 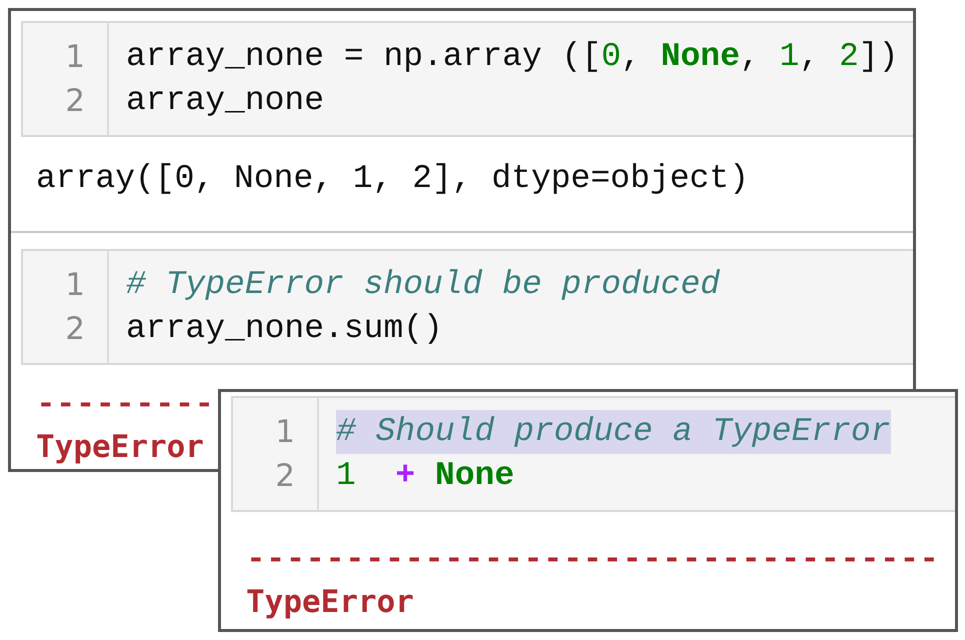 What do you see at coordinates (392, 178) in the screenshot?
I see `output-text: array([0, None, 1, 2], dtype=object)` at bounding box center [392, 178].